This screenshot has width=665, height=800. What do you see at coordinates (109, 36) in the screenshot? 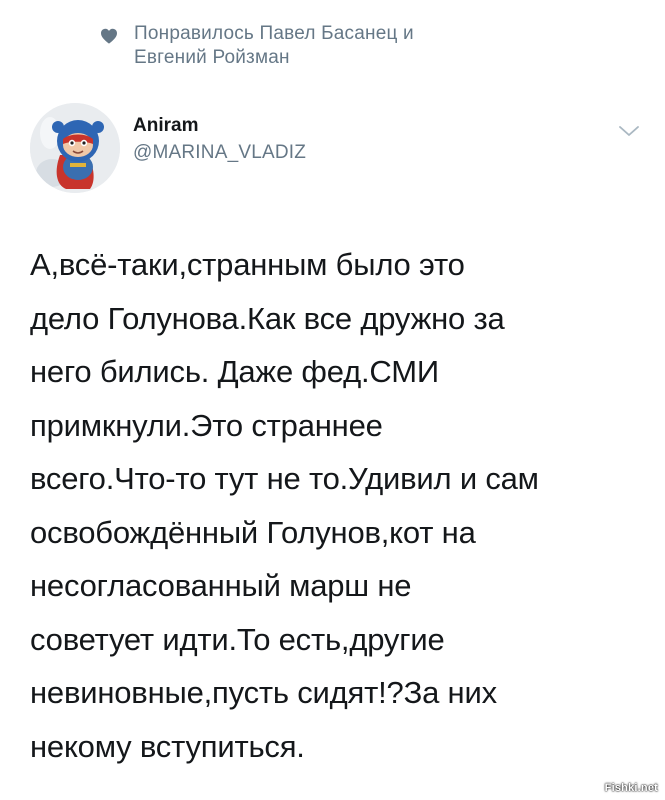
I see `heart-icon` at bounding box center [109, 36].